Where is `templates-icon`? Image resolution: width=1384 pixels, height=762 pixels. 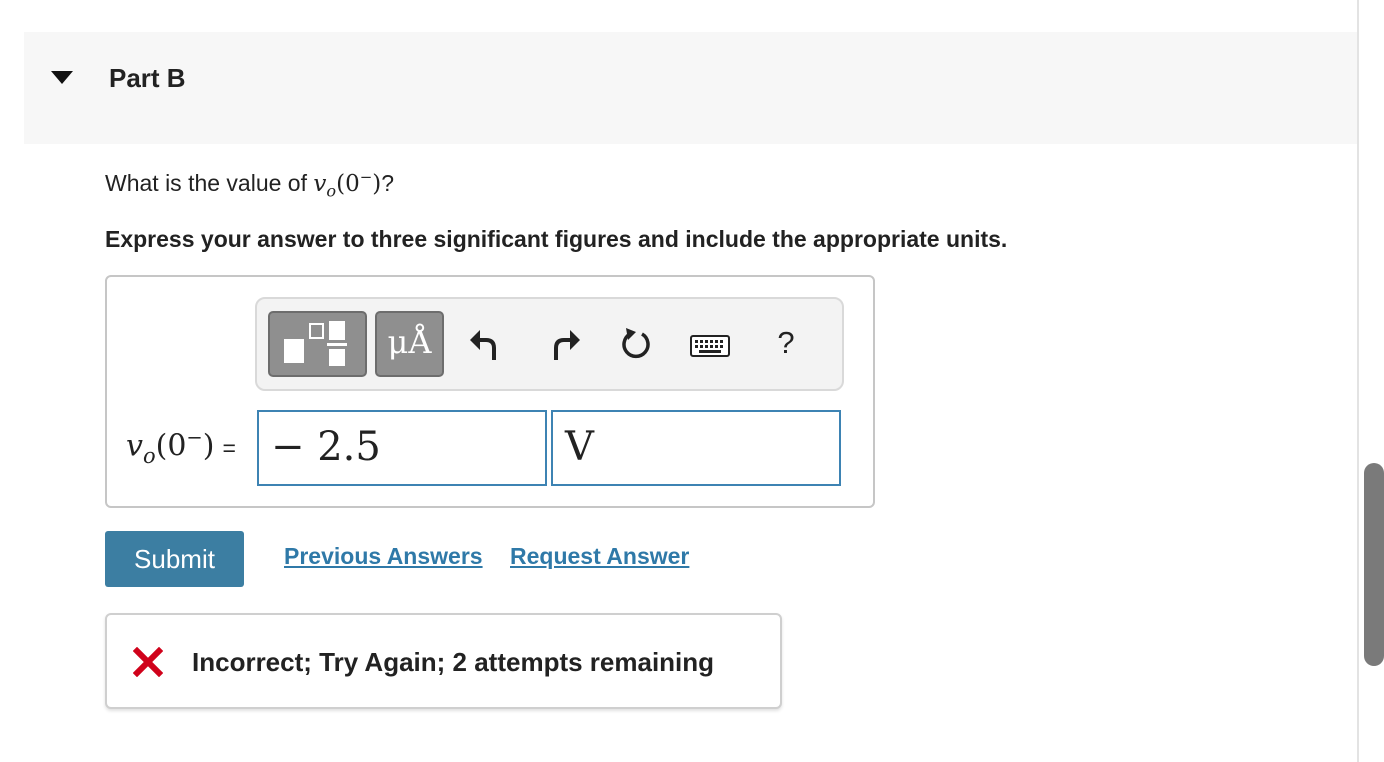
templates-icon is located at coordinates (315, 343).